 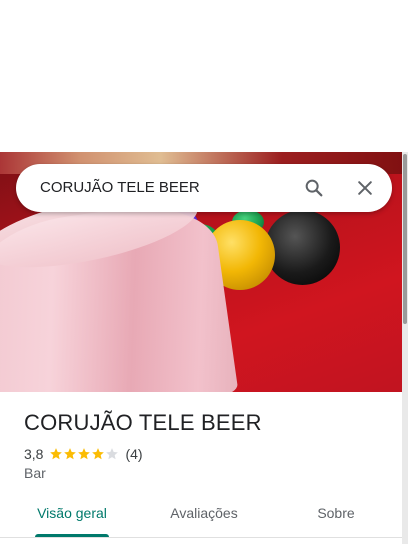 I want to click on close-button, so click(x=365, y=188).